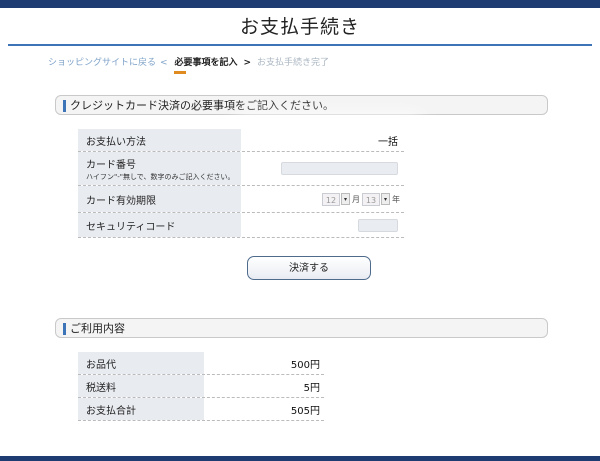  Describe the element at coordinates (339, 168) in the screenshot. I see `card-number-input` at that location.